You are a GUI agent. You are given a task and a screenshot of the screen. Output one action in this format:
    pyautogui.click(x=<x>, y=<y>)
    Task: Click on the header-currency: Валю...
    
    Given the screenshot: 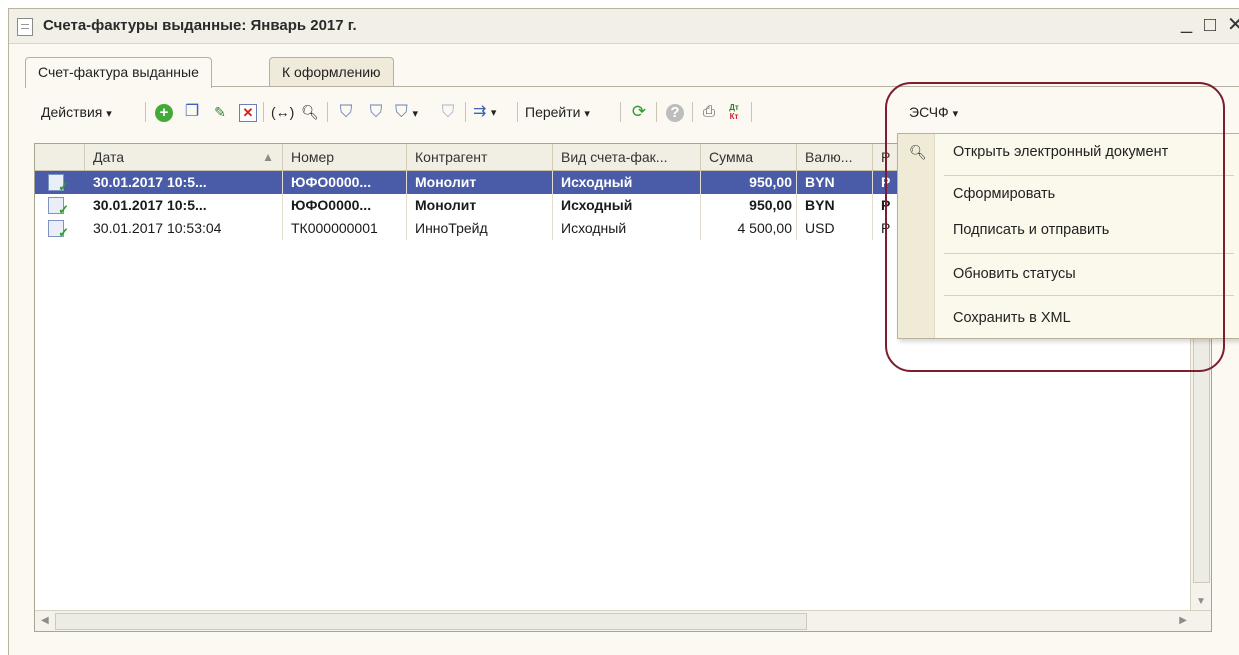 What is the action you would take?
    pyautogui.click(x=835, y=157)
    